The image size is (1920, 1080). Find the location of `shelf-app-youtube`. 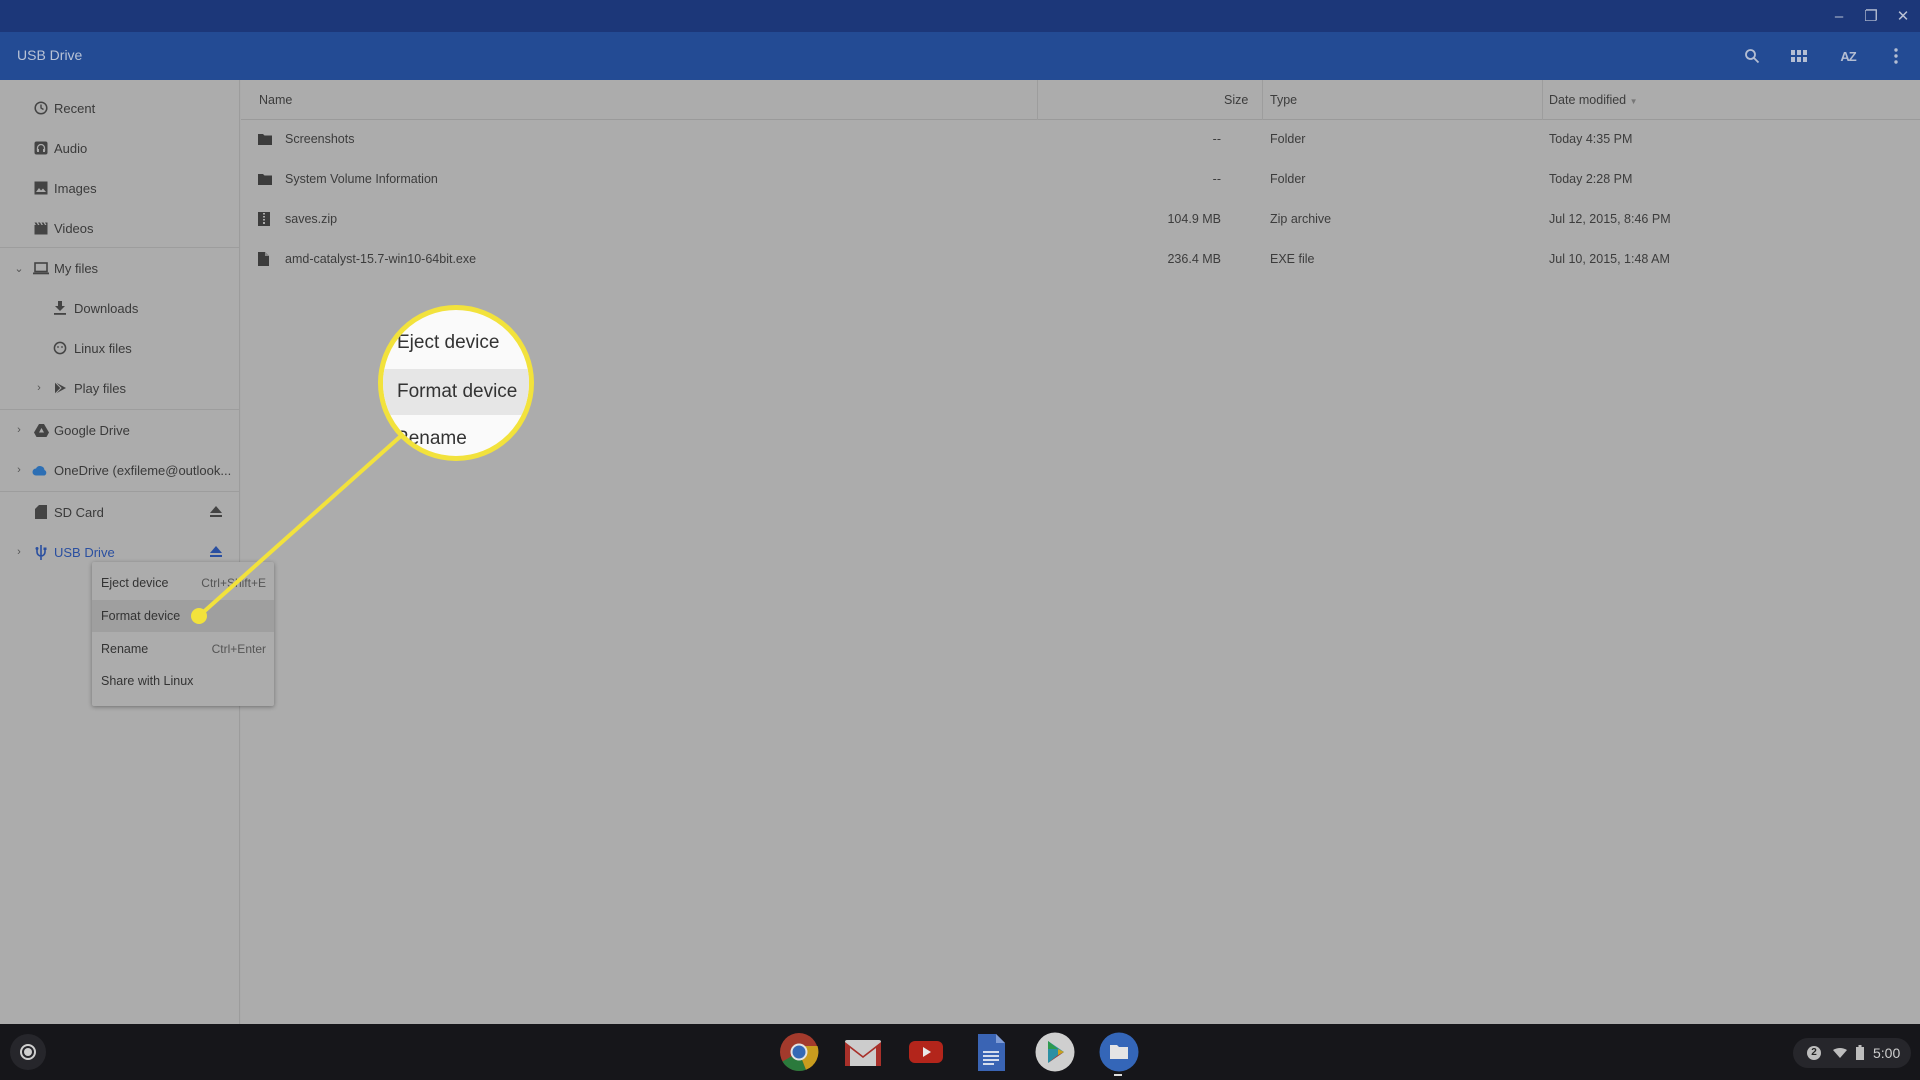

shelf-app-youtube is located at coordinates (927, 1052).